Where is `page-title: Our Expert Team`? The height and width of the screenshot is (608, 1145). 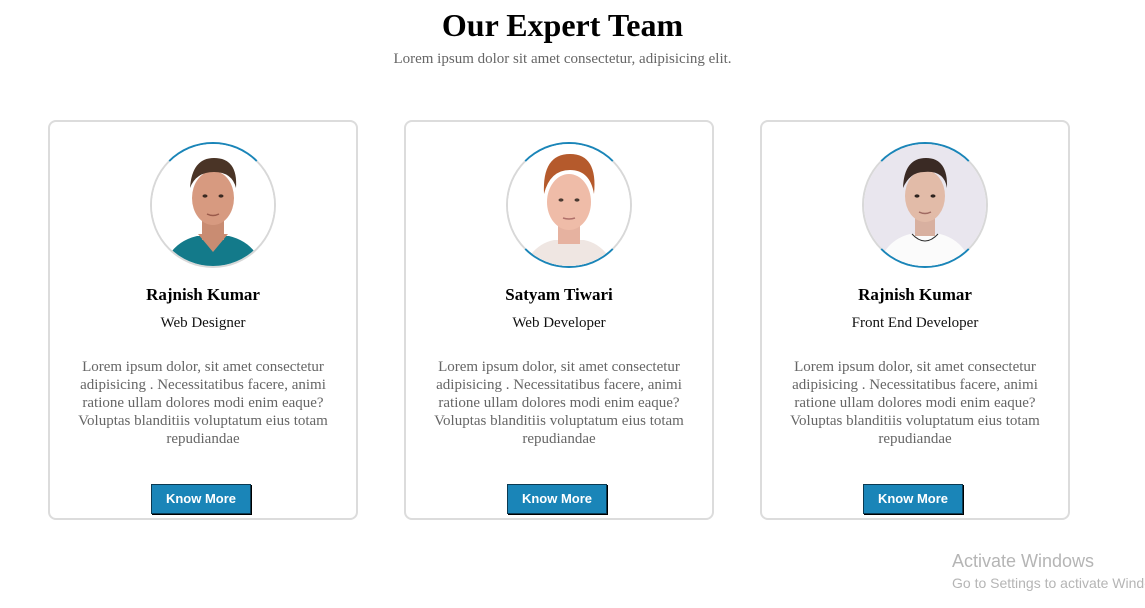
page-title: Our Expert Team is located at coordinates (562, 25).